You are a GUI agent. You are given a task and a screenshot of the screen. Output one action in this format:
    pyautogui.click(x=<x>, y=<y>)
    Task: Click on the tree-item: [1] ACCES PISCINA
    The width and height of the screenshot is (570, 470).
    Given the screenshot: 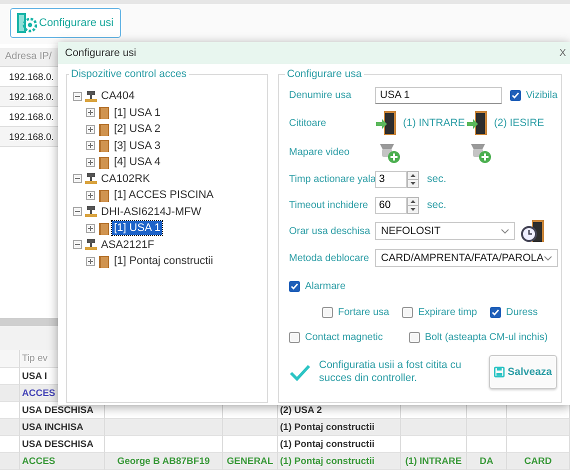 What is the action you would take?
    pyautogui.click(x=164, y=195)
    